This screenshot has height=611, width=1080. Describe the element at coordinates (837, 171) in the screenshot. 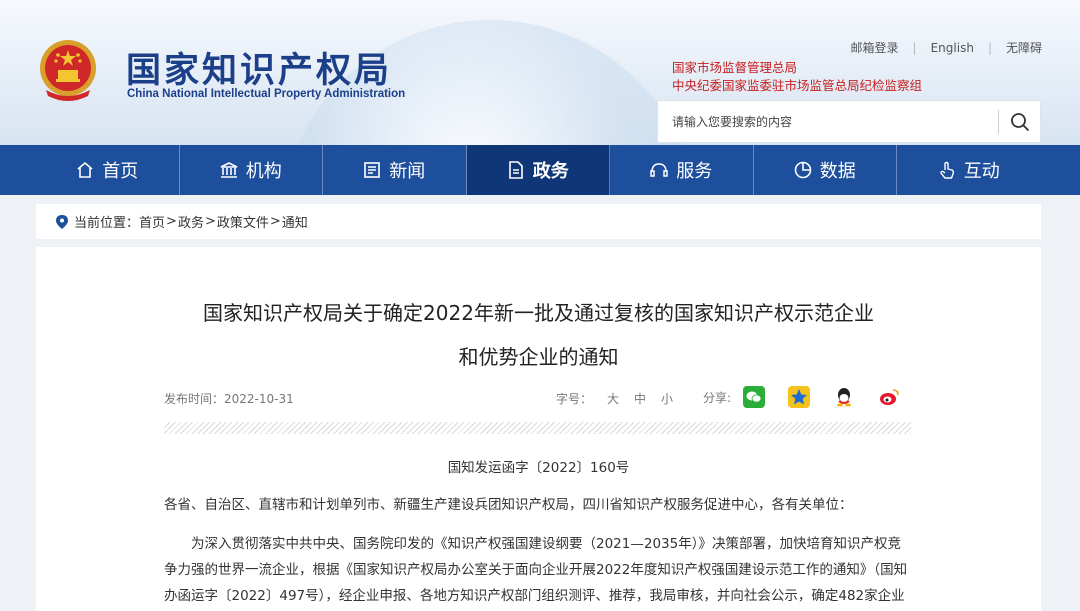

I see `nav-label: 数据` at that location.